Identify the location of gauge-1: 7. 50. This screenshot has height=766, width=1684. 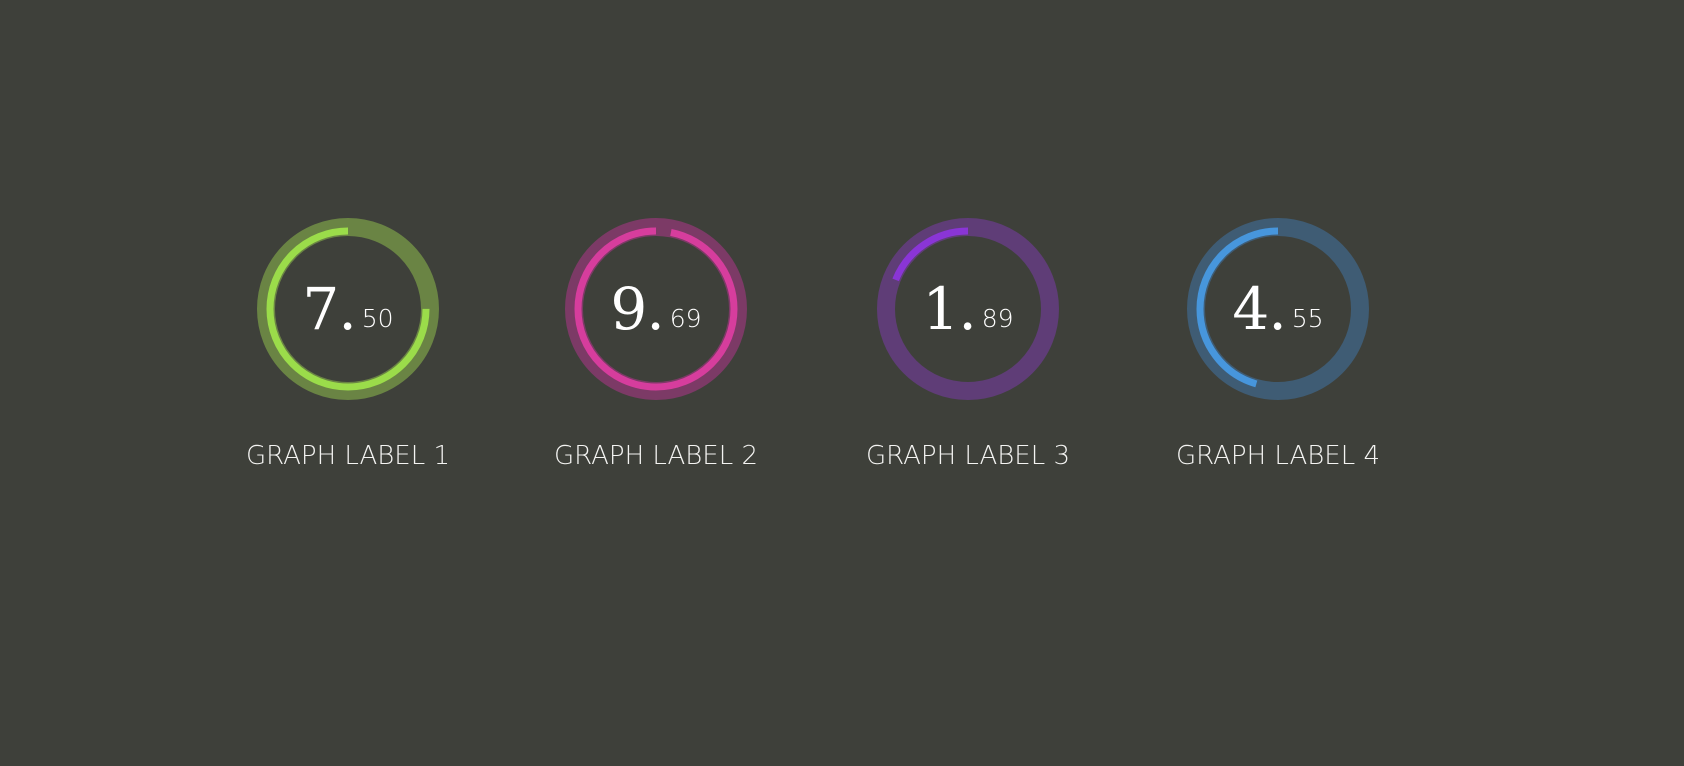
(348, 309).